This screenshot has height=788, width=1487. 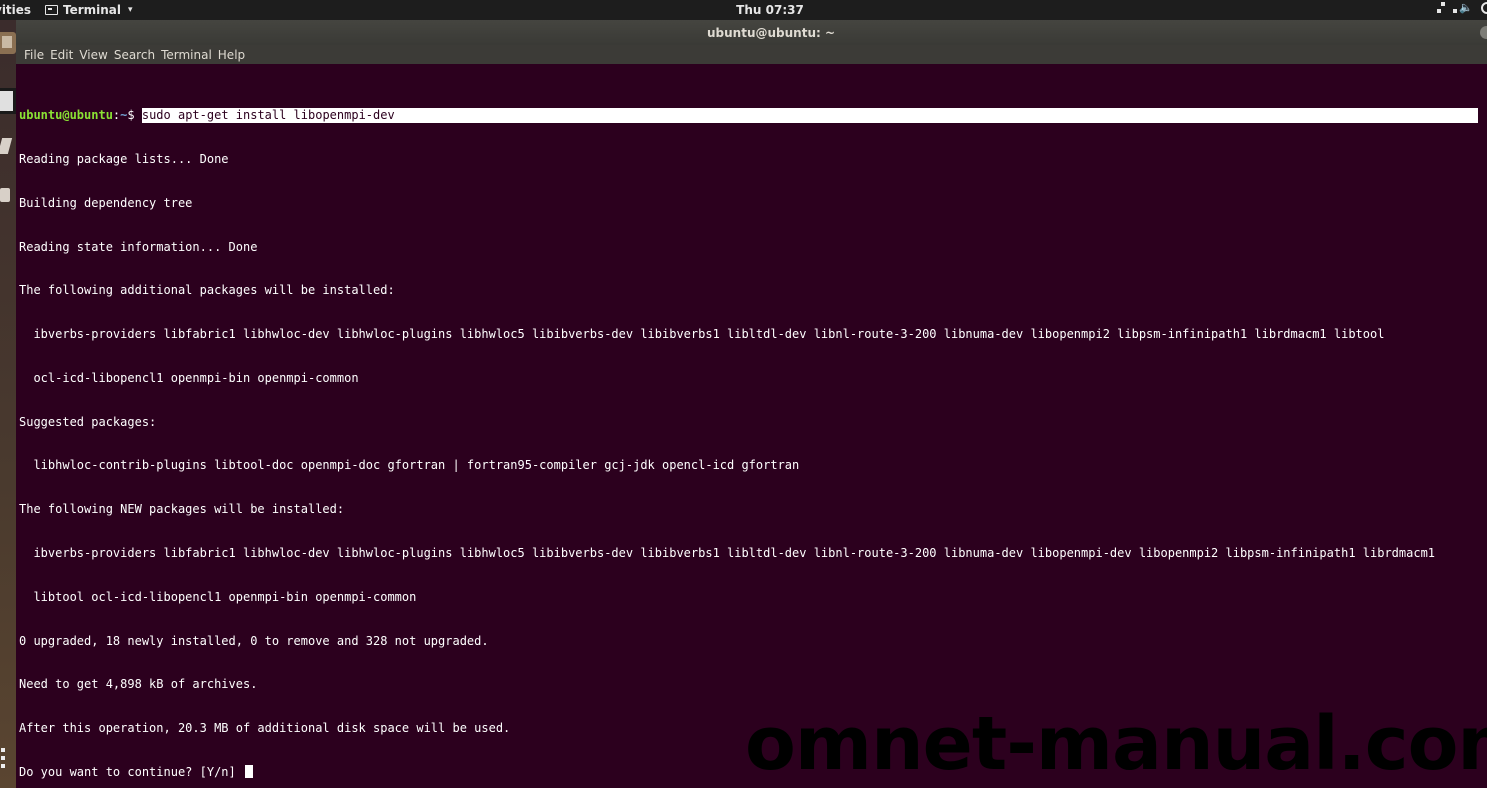 What do you see at coordinates (134, 115) in the screenshot?
I see `prompt-symbol: $` at bounding box center [134, 115].